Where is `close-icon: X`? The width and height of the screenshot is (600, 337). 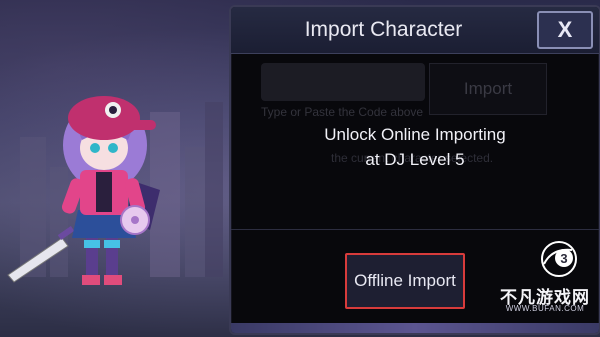 close-icon: X is located at coordinates (565, 29).